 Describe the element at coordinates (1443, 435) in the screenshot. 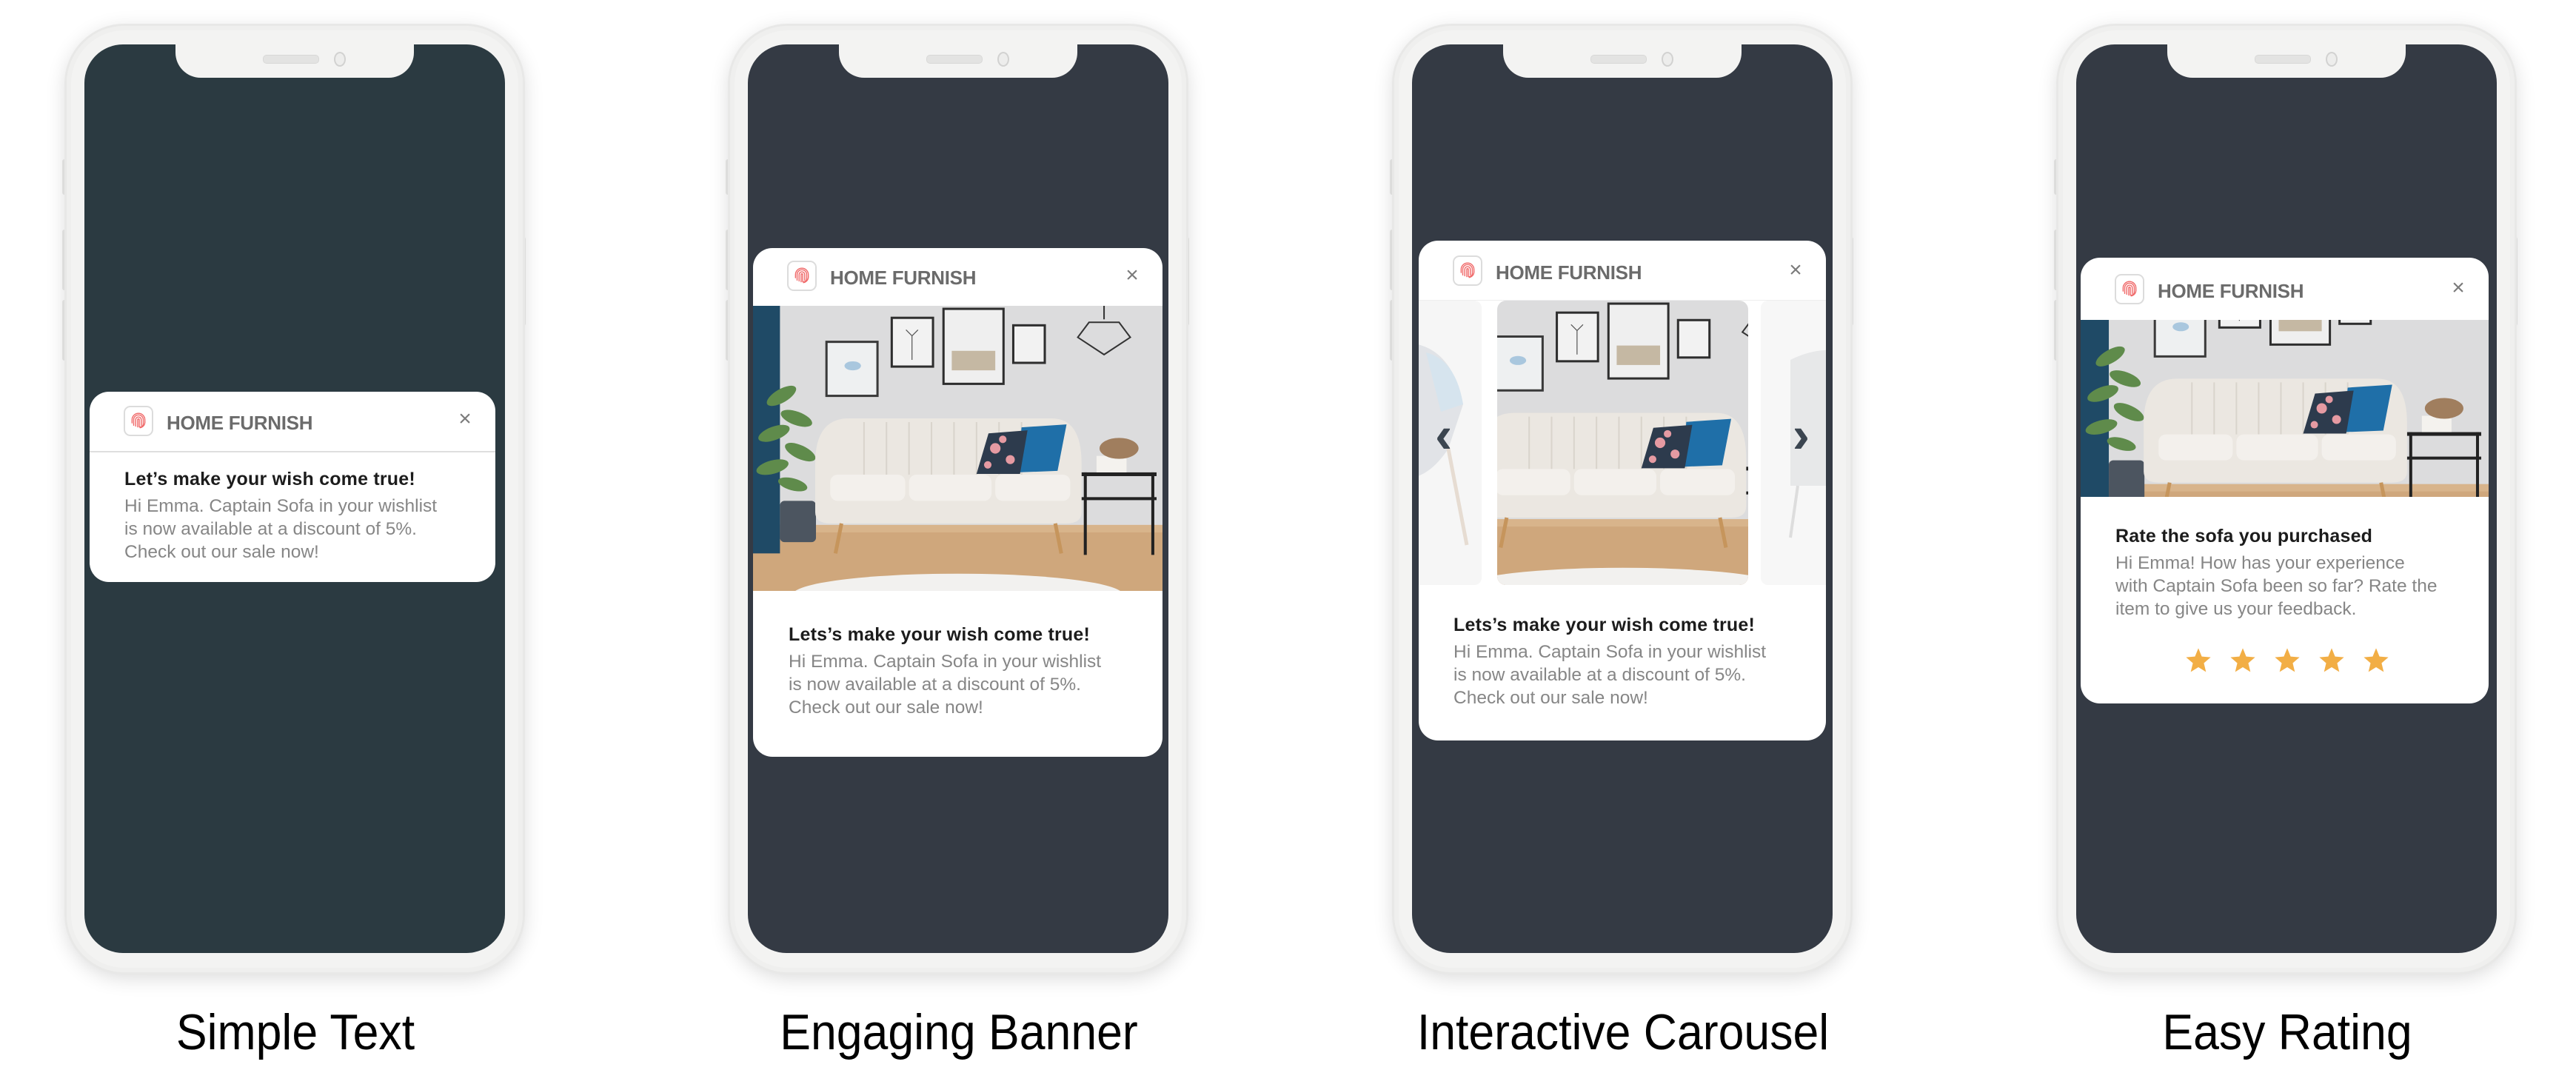

I see `chevron-left-icon: ‹` at that location.